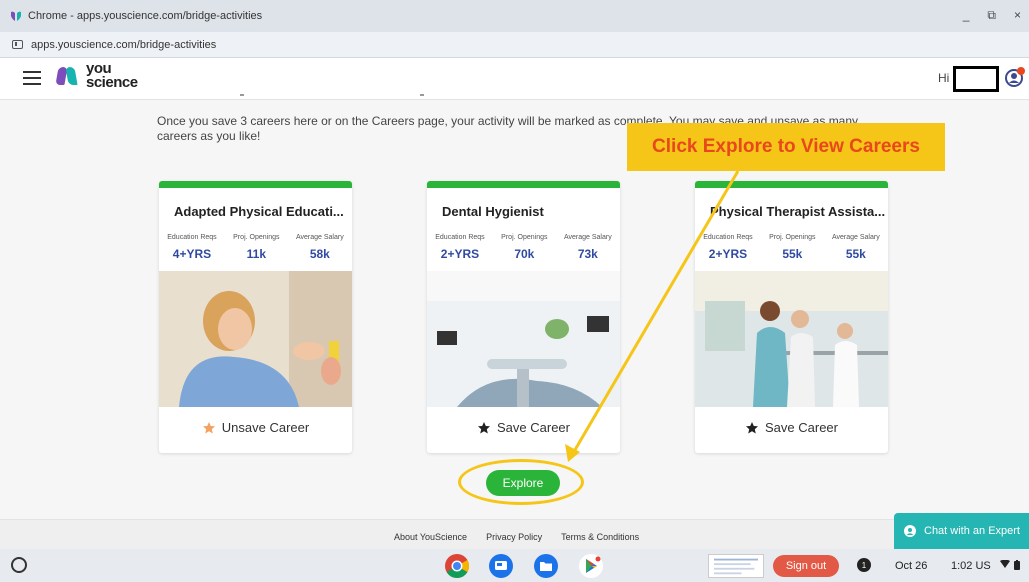  What do you see at coordinates (855, 254) in the screenshot?
I see `stat-value-salary: 55k` at bounding box center [855, 254].